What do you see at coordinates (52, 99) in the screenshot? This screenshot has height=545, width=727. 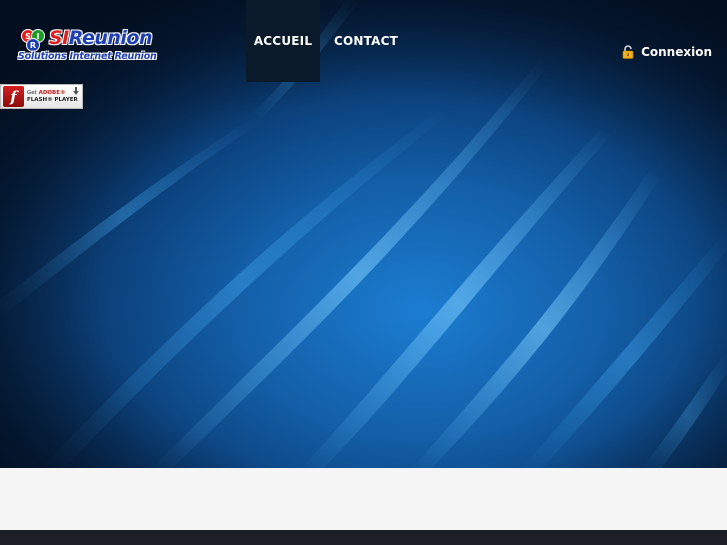 I see `flash-badge-line2: FLASH® PLAYER` at bounding box center [52, 99].